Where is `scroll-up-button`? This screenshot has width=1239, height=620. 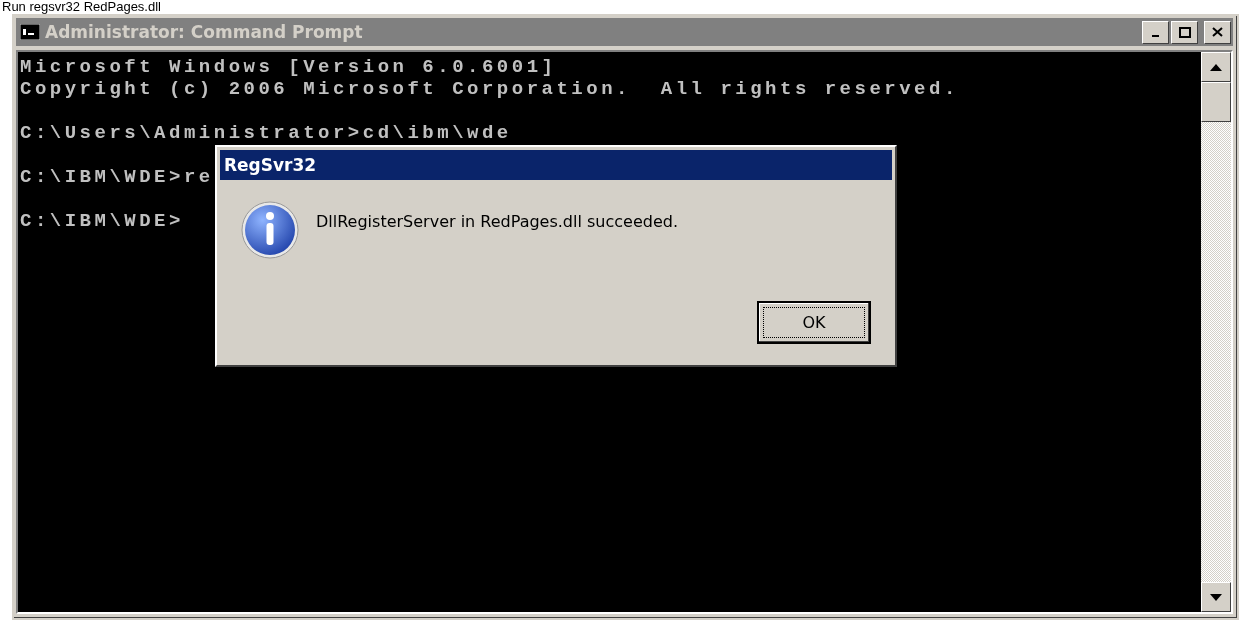 scroll-up-button is located at coordinates (1216, 67).